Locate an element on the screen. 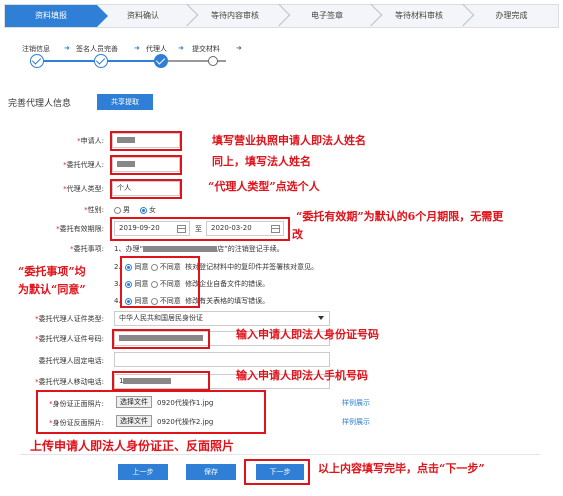 The image size is (563, 496). annotation-matters-1: “委托事项”均 is located at coordinates (52, 271).